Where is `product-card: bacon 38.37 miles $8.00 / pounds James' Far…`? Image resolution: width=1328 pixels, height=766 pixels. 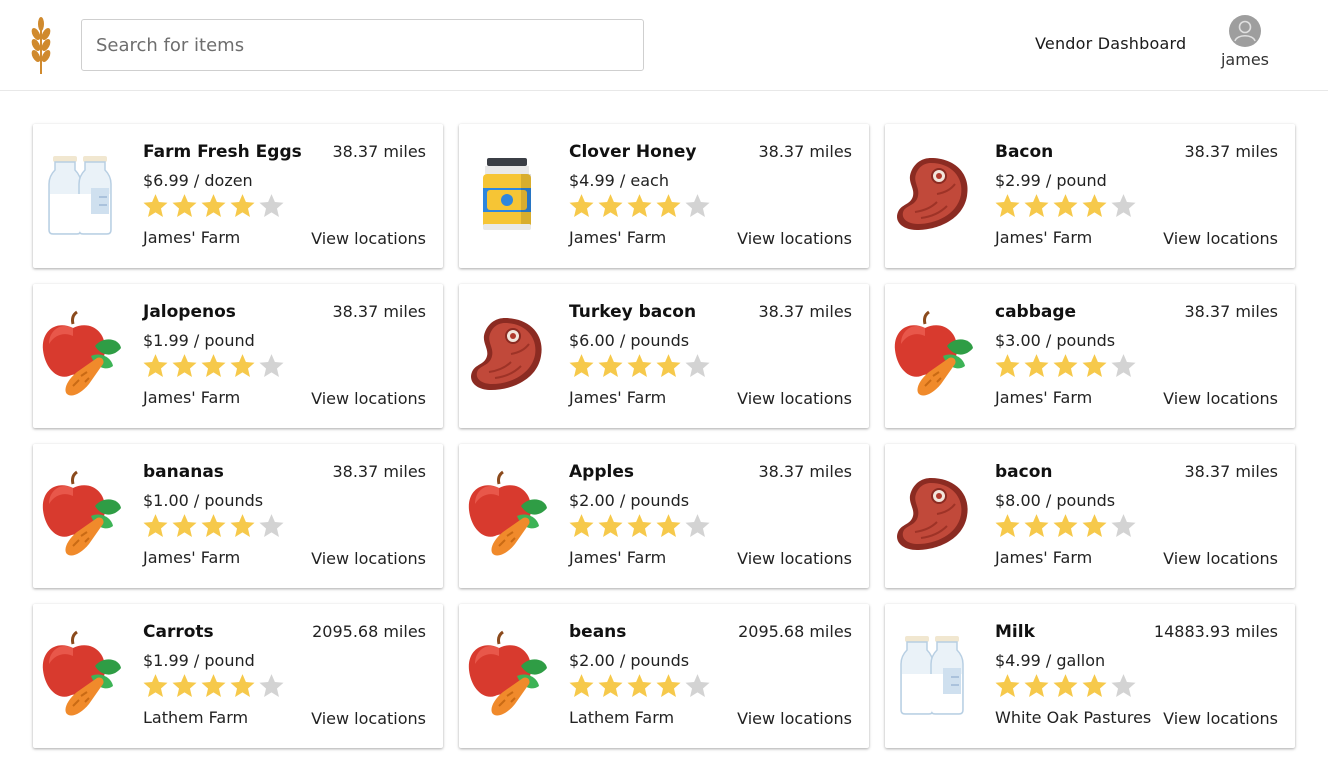
product-card: bacon 38.37 miles $8.00 / pounds James' Far… is located at coordinates (1090, 516).